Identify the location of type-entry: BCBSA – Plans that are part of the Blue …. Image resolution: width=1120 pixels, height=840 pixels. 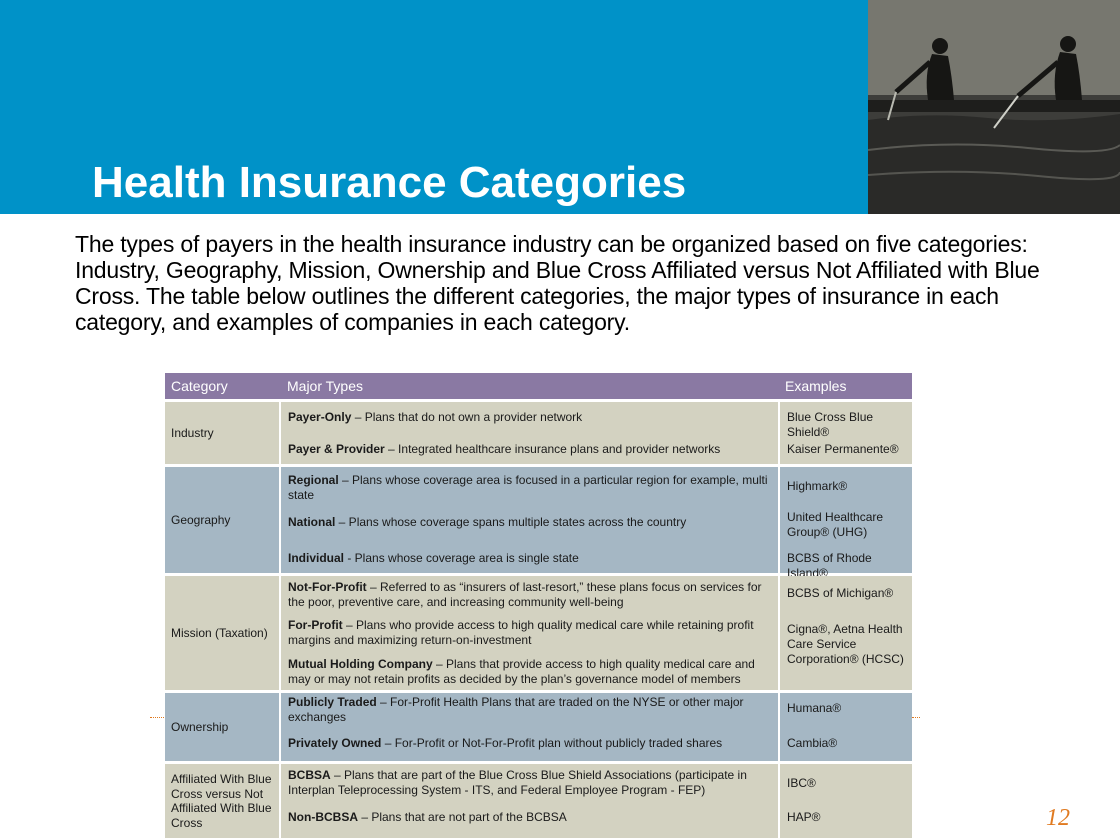
(531, 783).